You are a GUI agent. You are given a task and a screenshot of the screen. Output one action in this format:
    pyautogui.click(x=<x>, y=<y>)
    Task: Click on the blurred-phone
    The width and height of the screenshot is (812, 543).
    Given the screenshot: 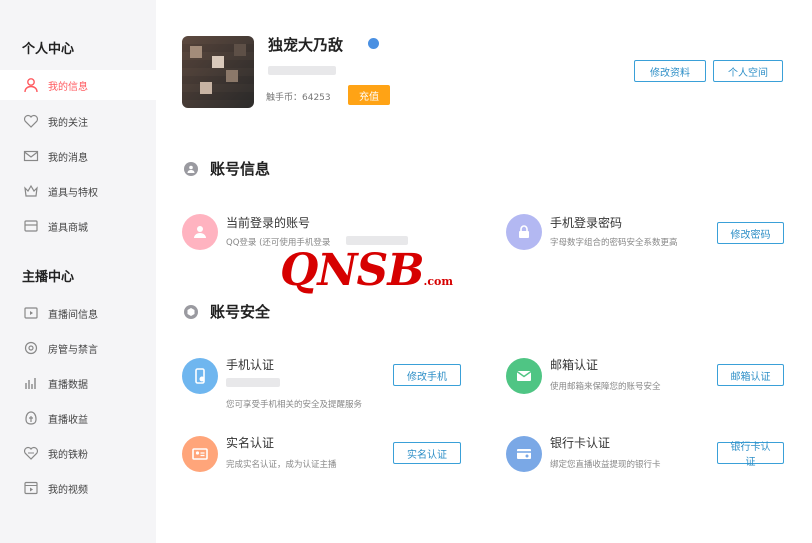 What is the action you would take?
    pyautogui.click(x=377, y=240)
    